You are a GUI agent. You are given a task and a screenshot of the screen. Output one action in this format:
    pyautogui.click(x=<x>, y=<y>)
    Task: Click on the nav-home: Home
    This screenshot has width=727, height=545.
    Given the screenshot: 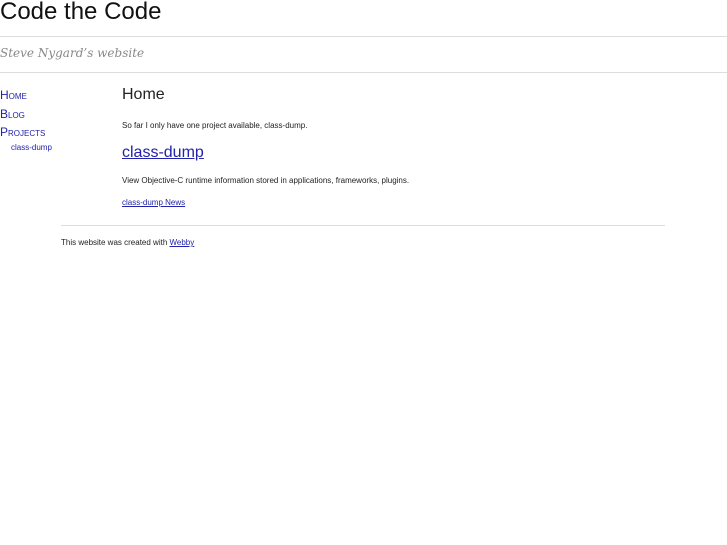 What is the action you would take?
    pyautogui.click(x=26, y=95)
    